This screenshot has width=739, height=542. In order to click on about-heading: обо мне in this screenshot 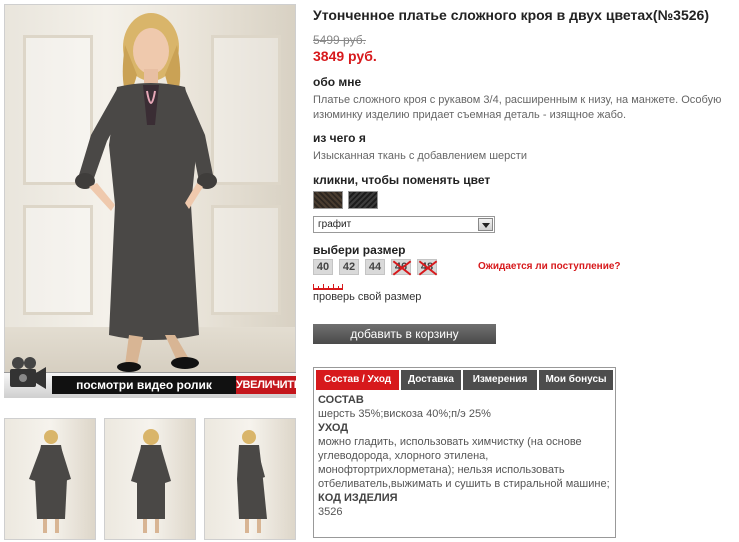, I will do `click(337, 82)`.